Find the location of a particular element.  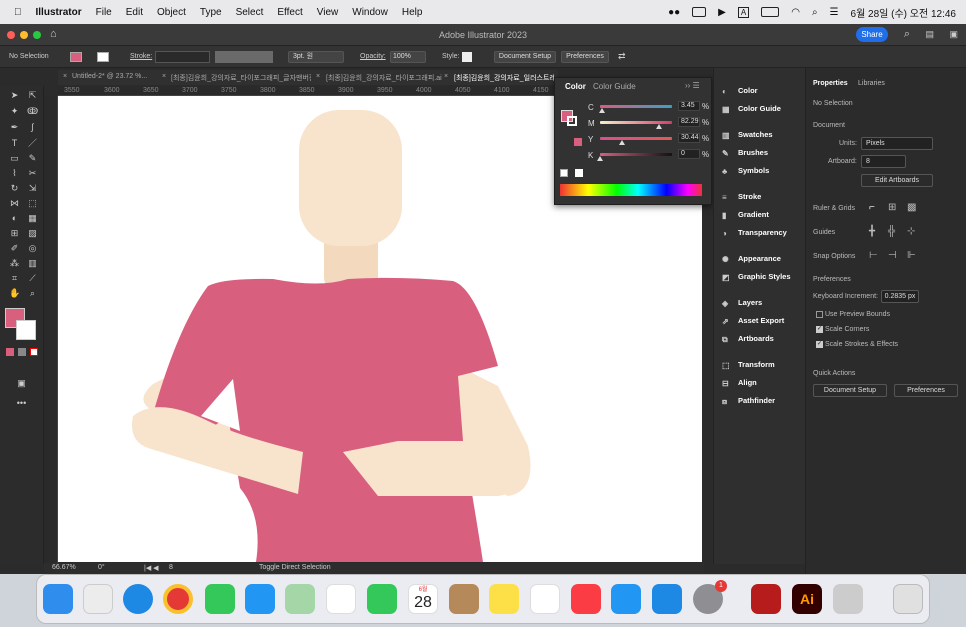

app-menu: Illustrator is located at coordinates (59, 12).